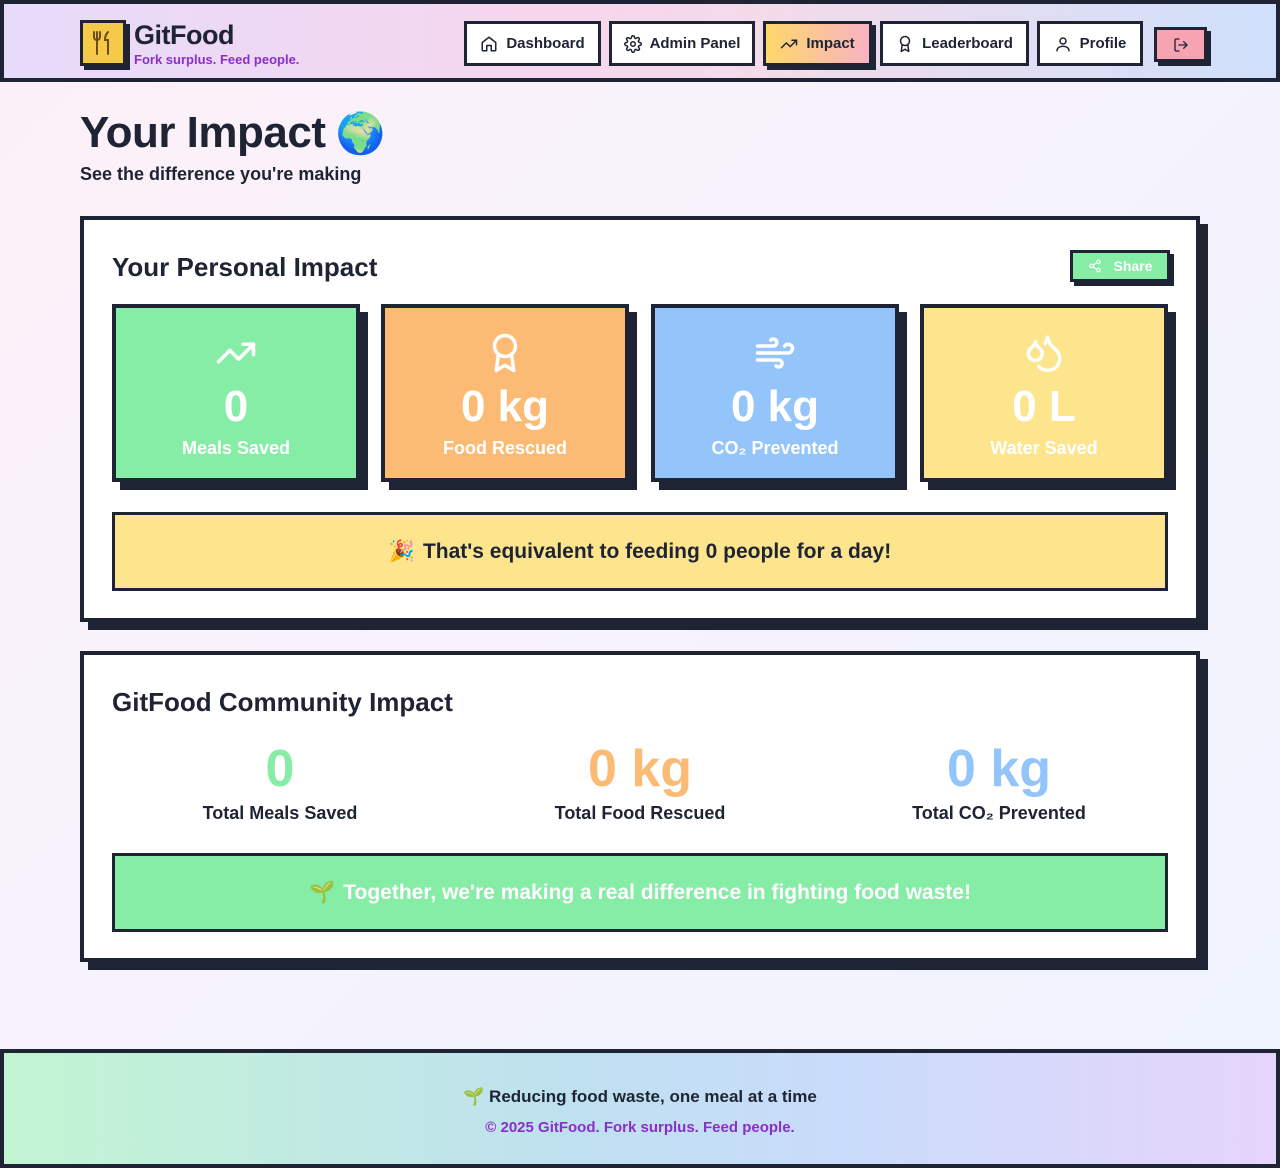  I want to click on nav-dashboard: Dashboard, so click(532, 43).